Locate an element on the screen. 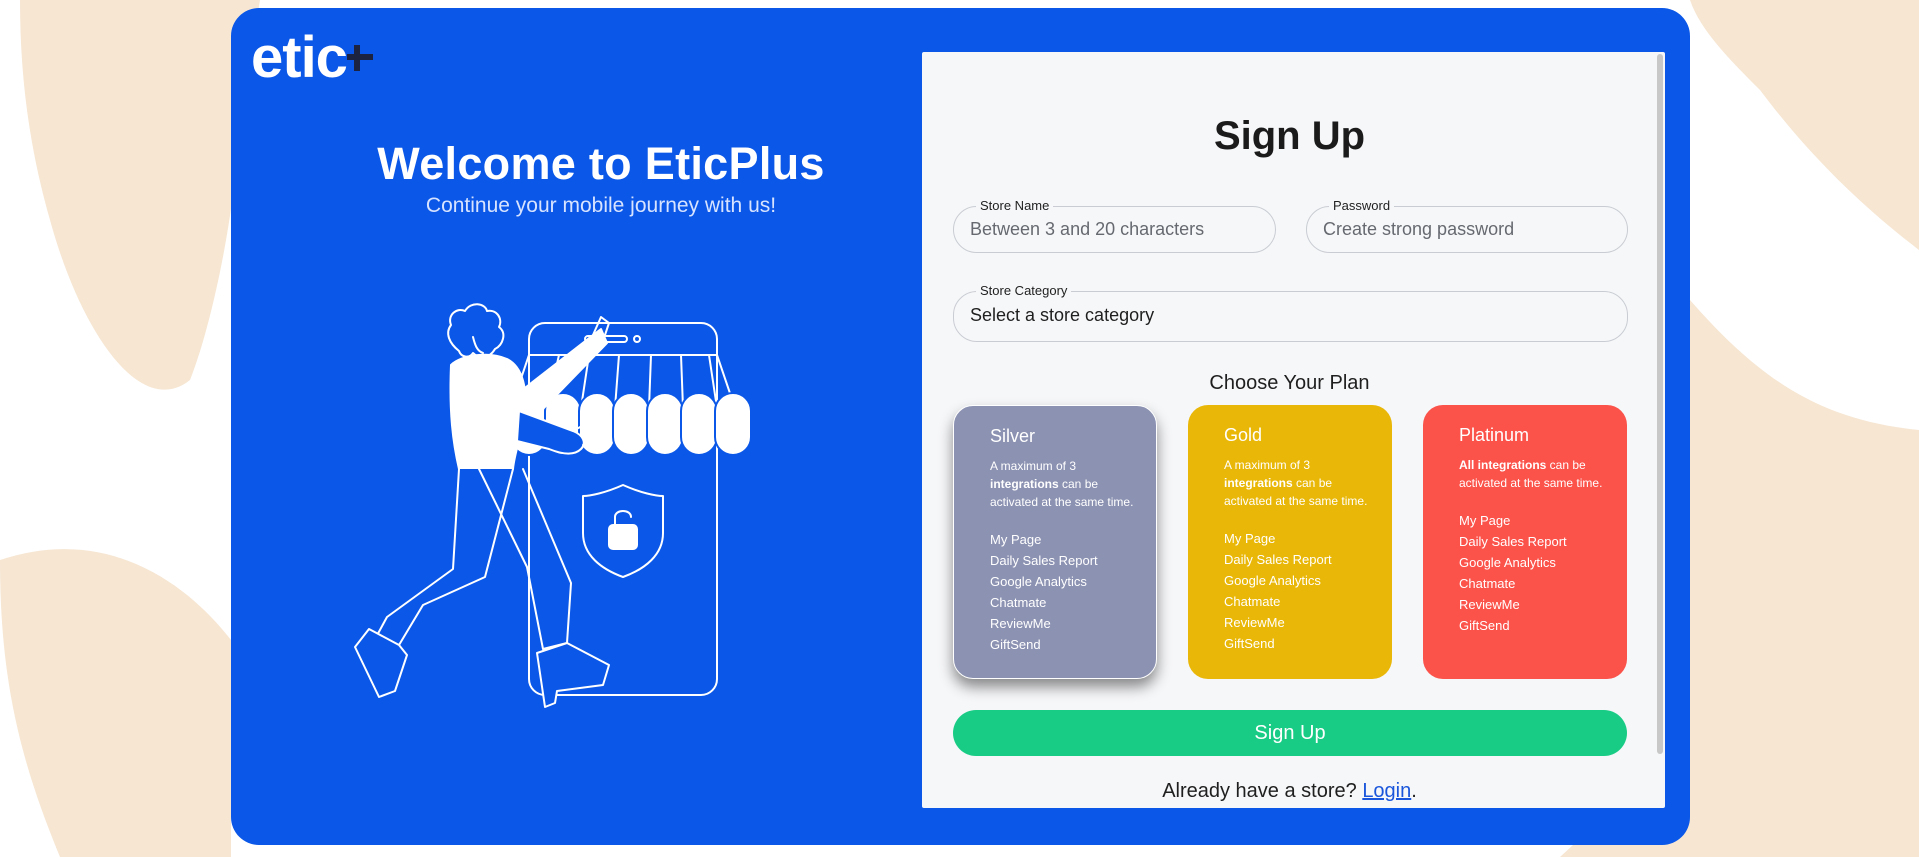 The width and height of the screenshot is (1919, 857). logo: etic is located at coordinates (313, 57).